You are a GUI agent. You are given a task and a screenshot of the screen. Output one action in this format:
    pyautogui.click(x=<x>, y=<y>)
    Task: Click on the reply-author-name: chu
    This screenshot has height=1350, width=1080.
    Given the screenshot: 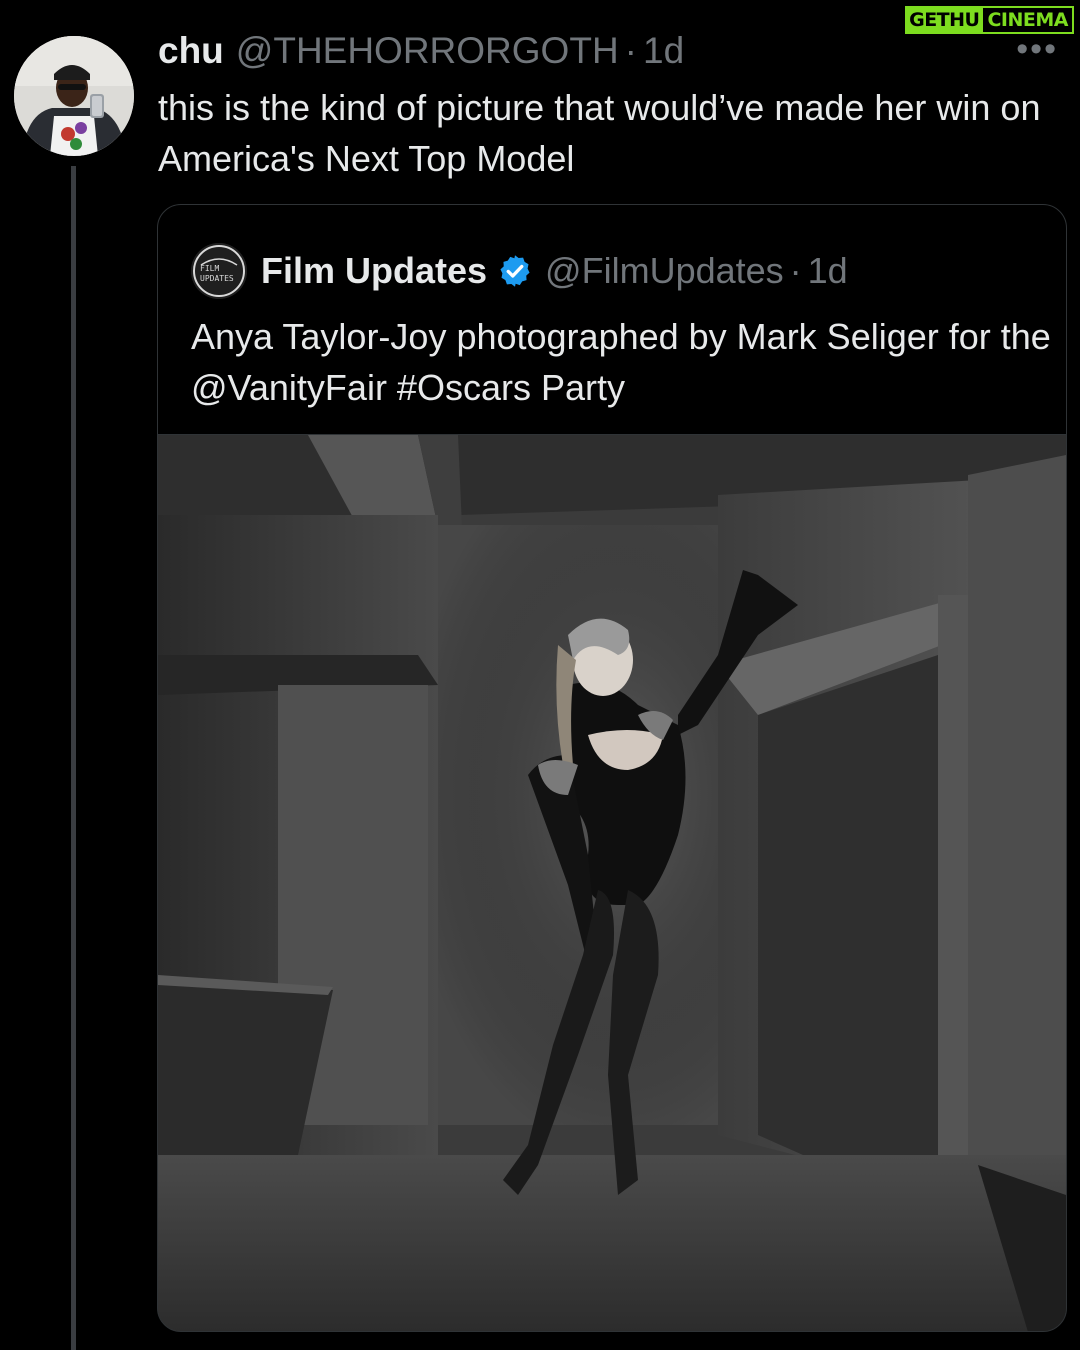 What is the action you would take?
    pyautogui.click(x=191, y=51)
    